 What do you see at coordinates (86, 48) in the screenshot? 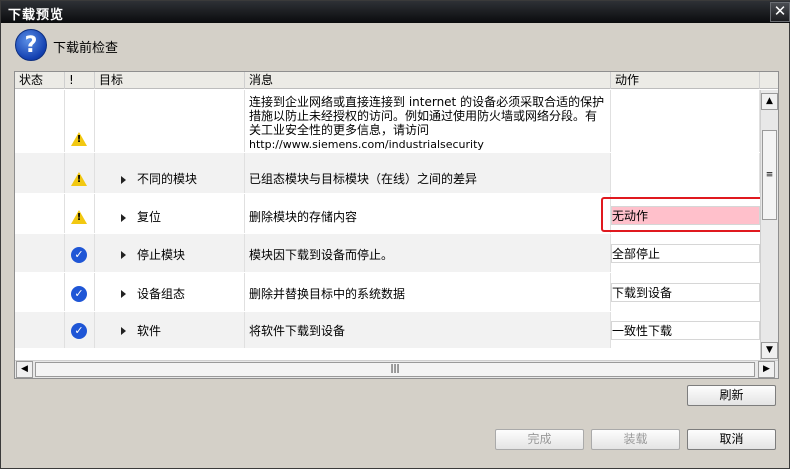
I see `page-title: 下载前检查` at bounding box center [86, 48].